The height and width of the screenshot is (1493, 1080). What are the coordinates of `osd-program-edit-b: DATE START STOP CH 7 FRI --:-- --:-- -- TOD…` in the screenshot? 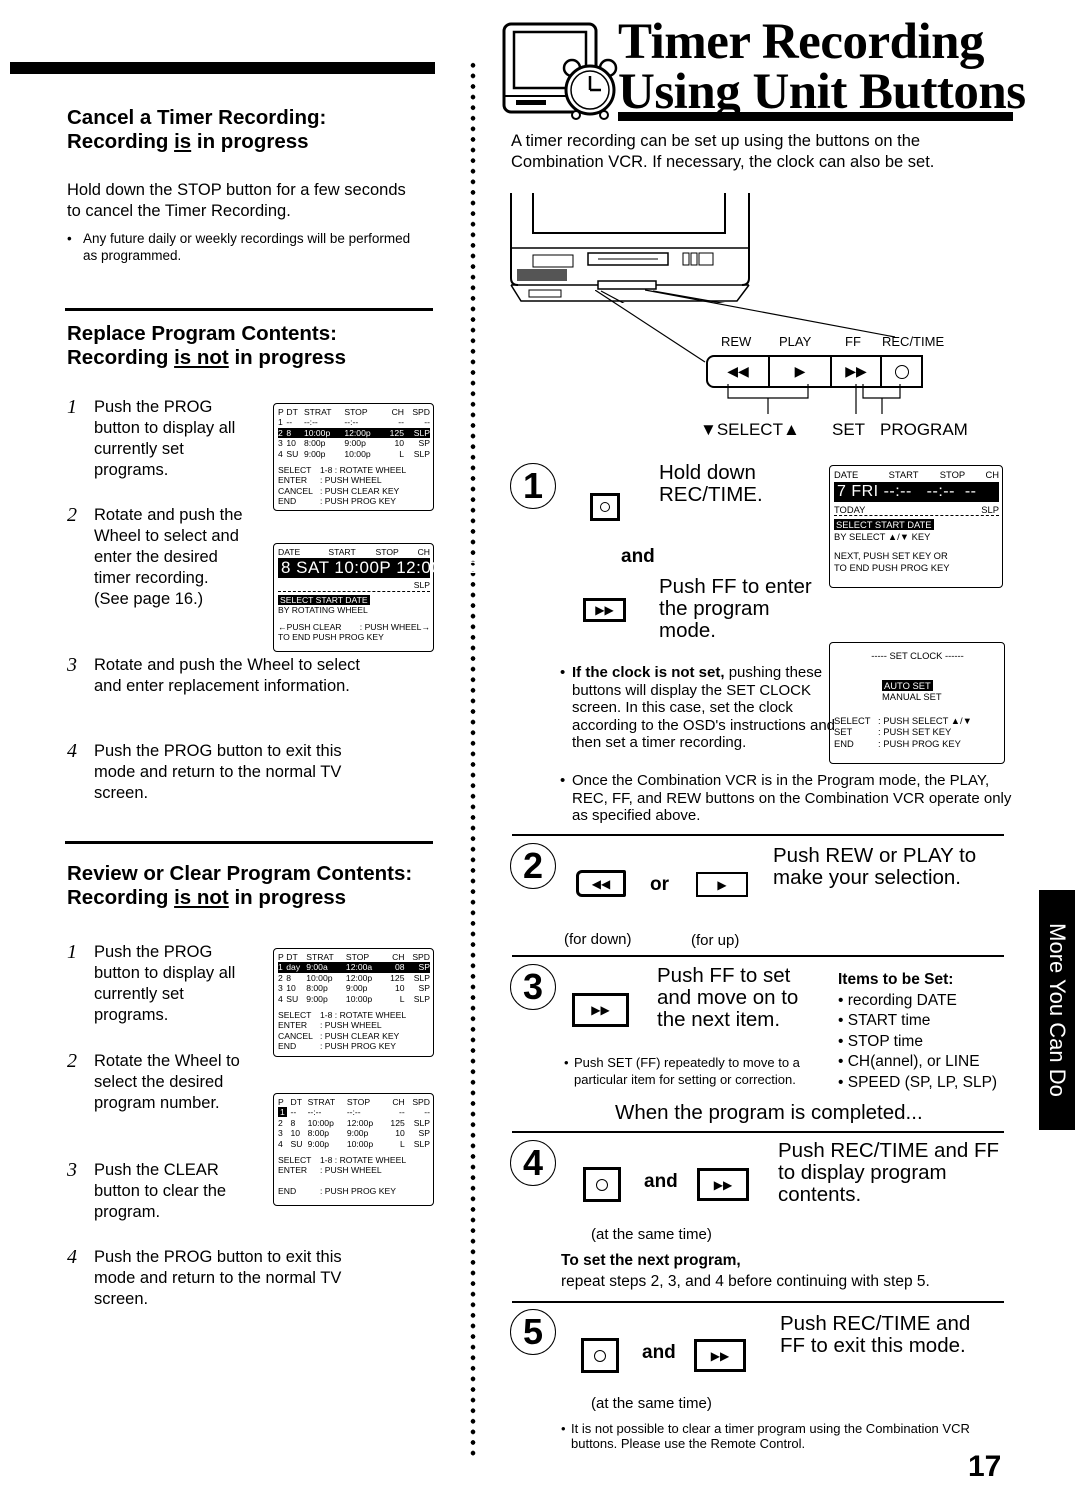 It's located at (916, 526).